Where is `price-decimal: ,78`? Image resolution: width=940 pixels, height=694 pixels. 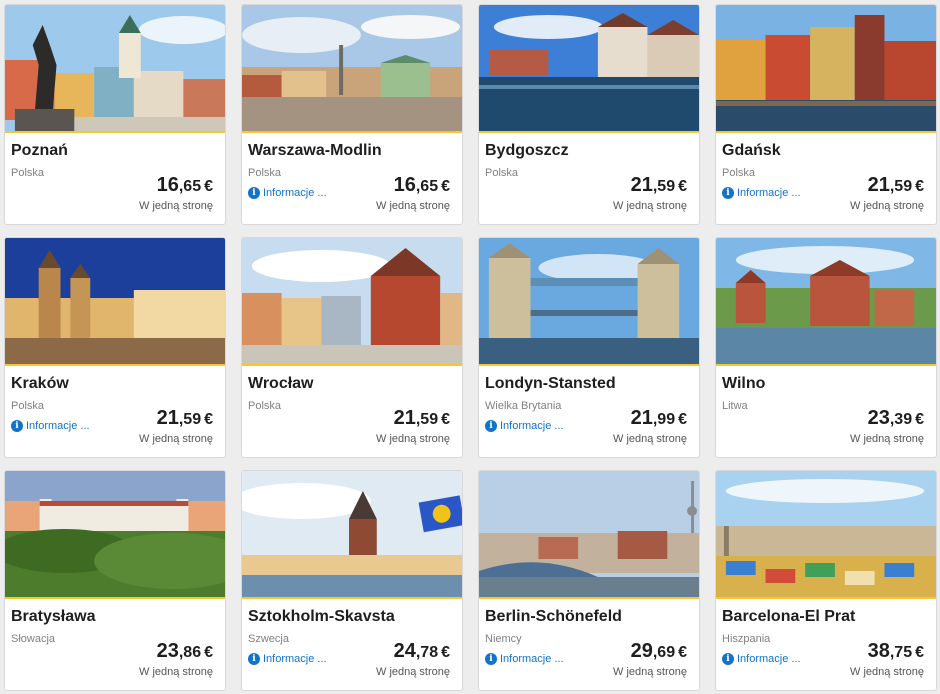 price-decimal: ,78 is located at coordinates (427, 652).